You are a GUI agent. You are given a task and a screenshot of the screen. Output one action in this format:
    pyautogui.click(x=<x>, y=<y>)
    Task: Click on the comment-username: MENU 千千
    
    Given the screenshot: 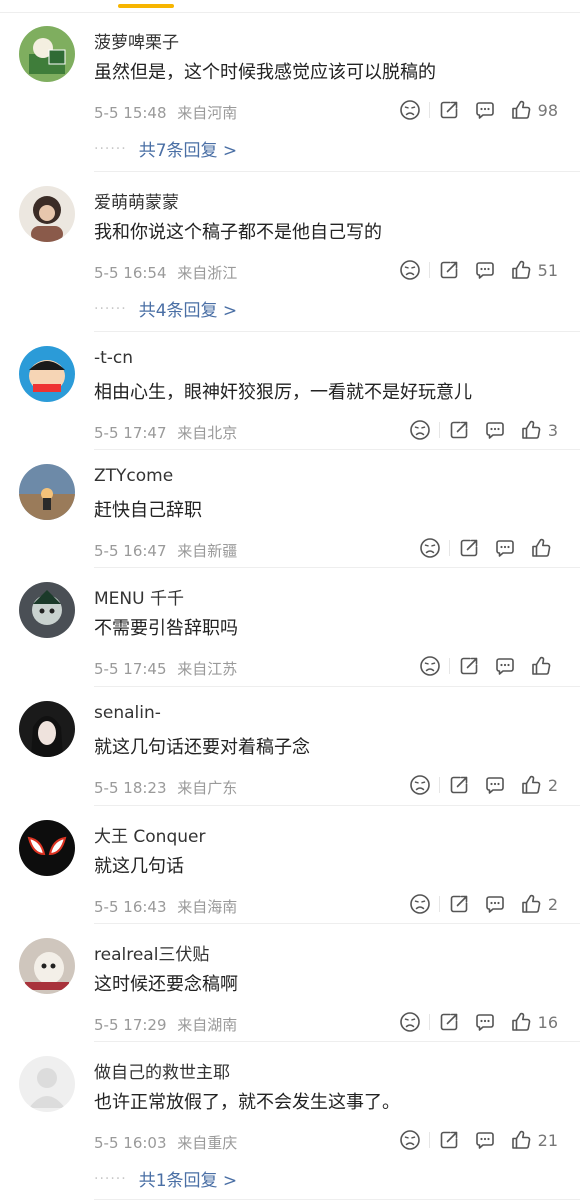 What is the action you would take?
    pyautogui.click(x=139, y=596)
    